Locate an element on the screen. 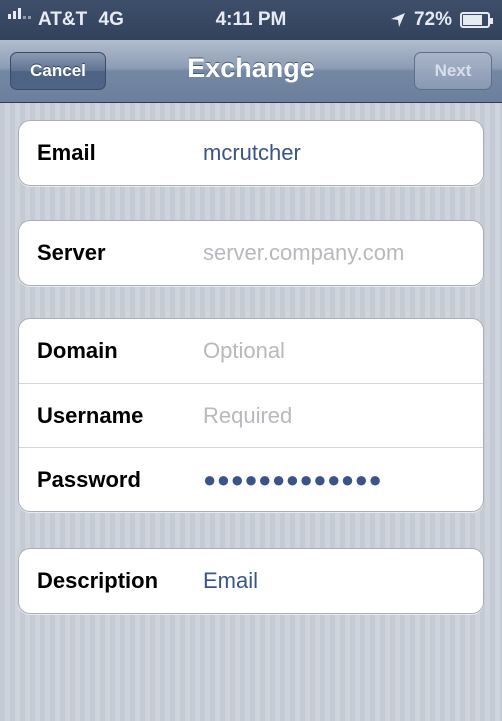 Image resolution: width=502 pixels, height=721 pixels. username-field: Required is located at coordinates (247, 416).